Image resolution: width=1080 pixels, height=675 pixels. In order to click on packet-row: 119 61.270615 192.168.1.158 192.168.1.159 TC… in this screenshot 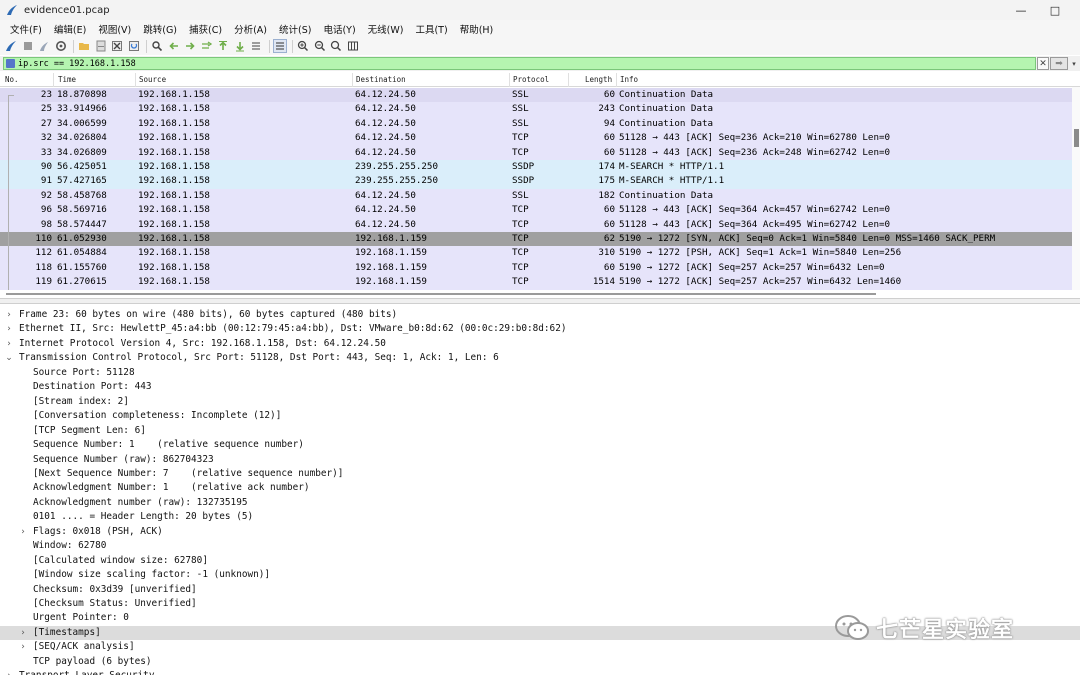, I will do `click(536, 282)`.